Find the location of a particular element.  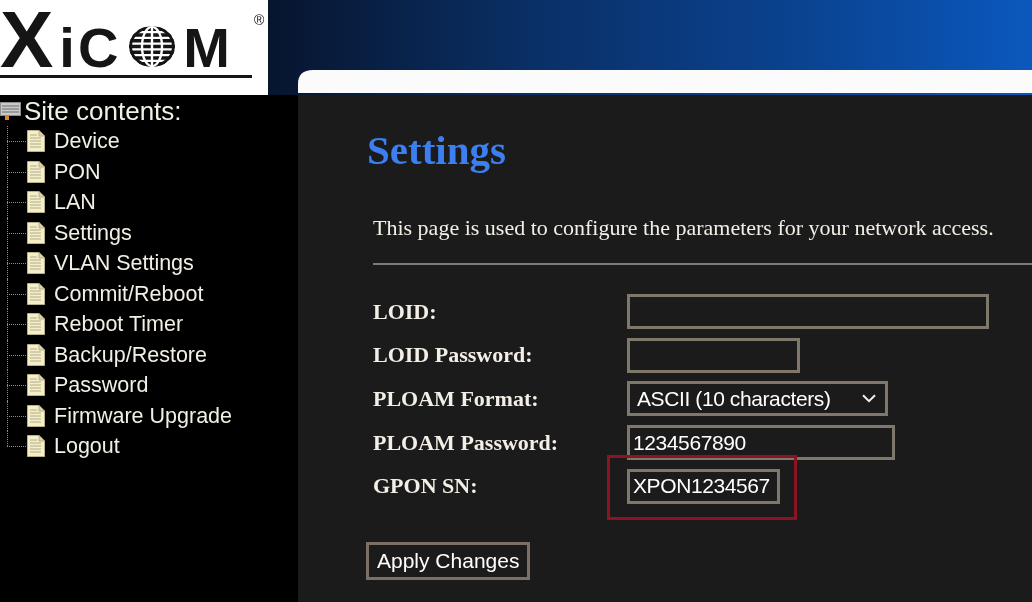

sidebar-link: Logout is located at coordinates (73, 446).